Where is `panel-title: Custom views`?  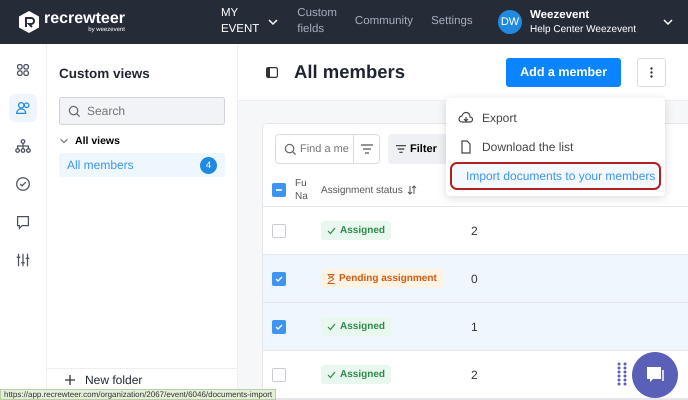 panel-title: Custom views is located at coordinates (105, 73).